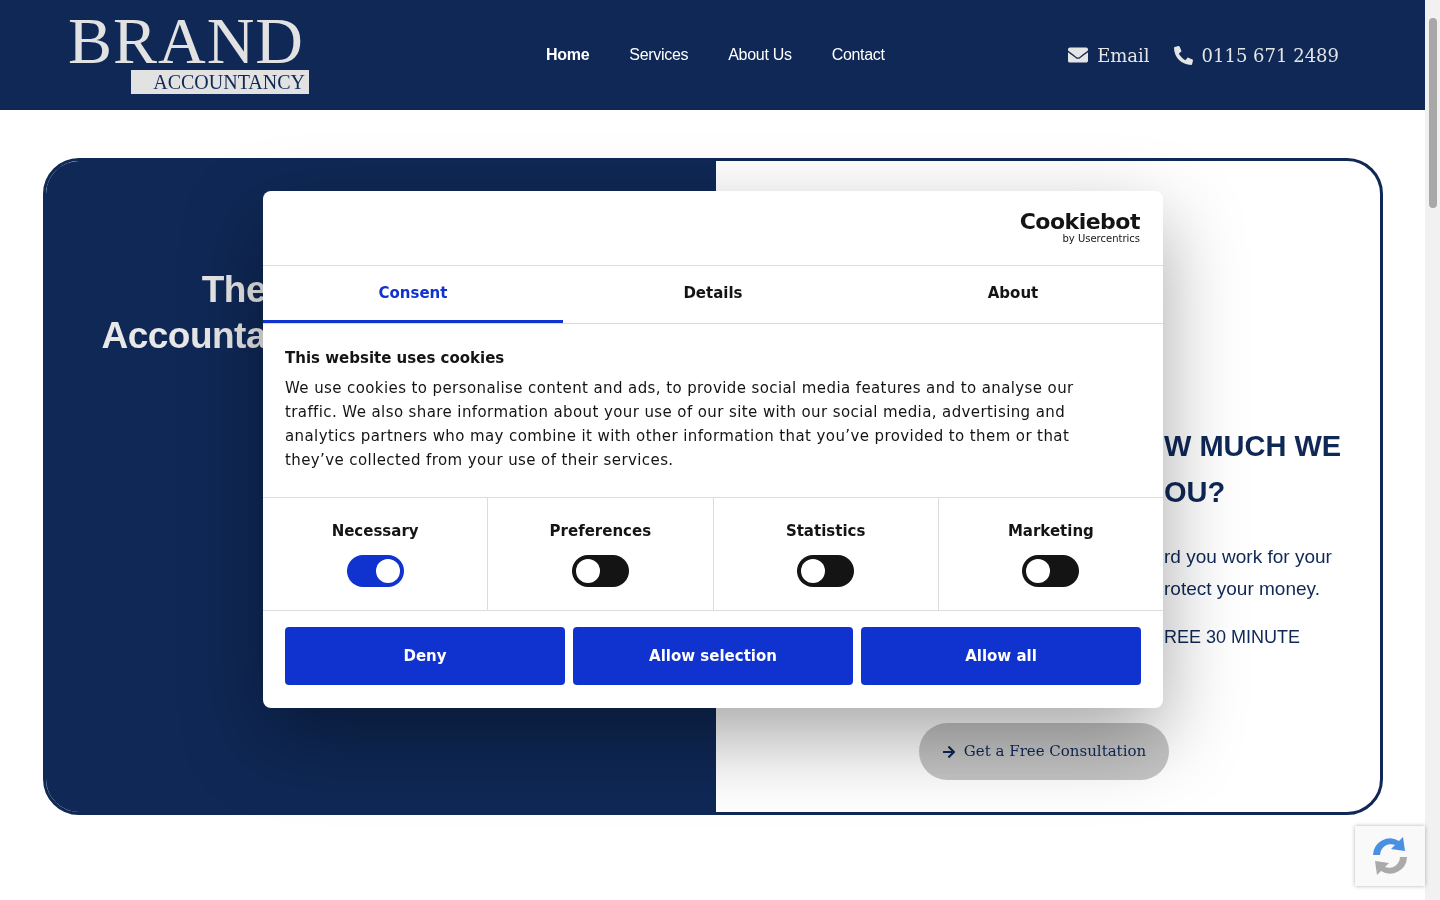 Image resolution: width=1440 pixels, height=900 pixels. What do you see at coordinates (1256, 55) in the screenshot?
I see `phone-number-link: 0115 671 2489` at bounding box center [1256, 55].